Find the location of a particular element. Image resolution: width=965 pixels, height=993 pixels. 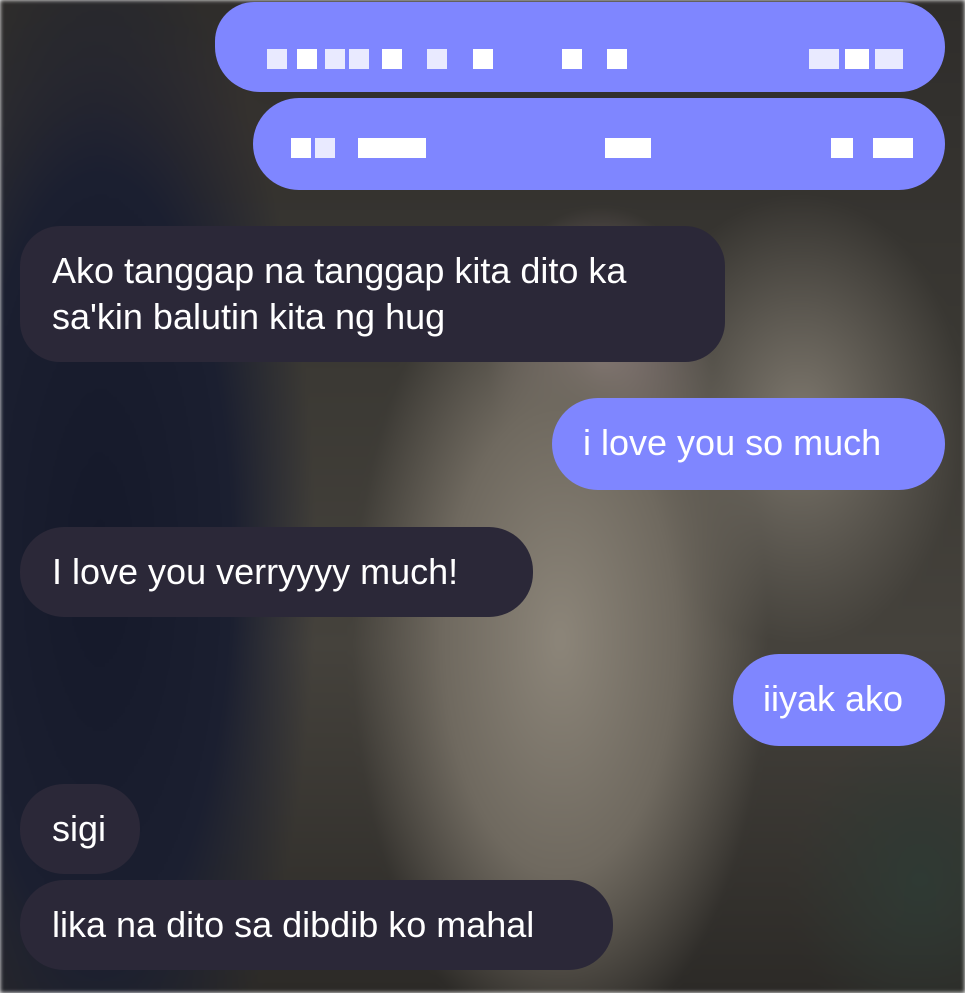

received-message: lika na dito sa dibdib ko mahal is located at coordinates (316, 925).